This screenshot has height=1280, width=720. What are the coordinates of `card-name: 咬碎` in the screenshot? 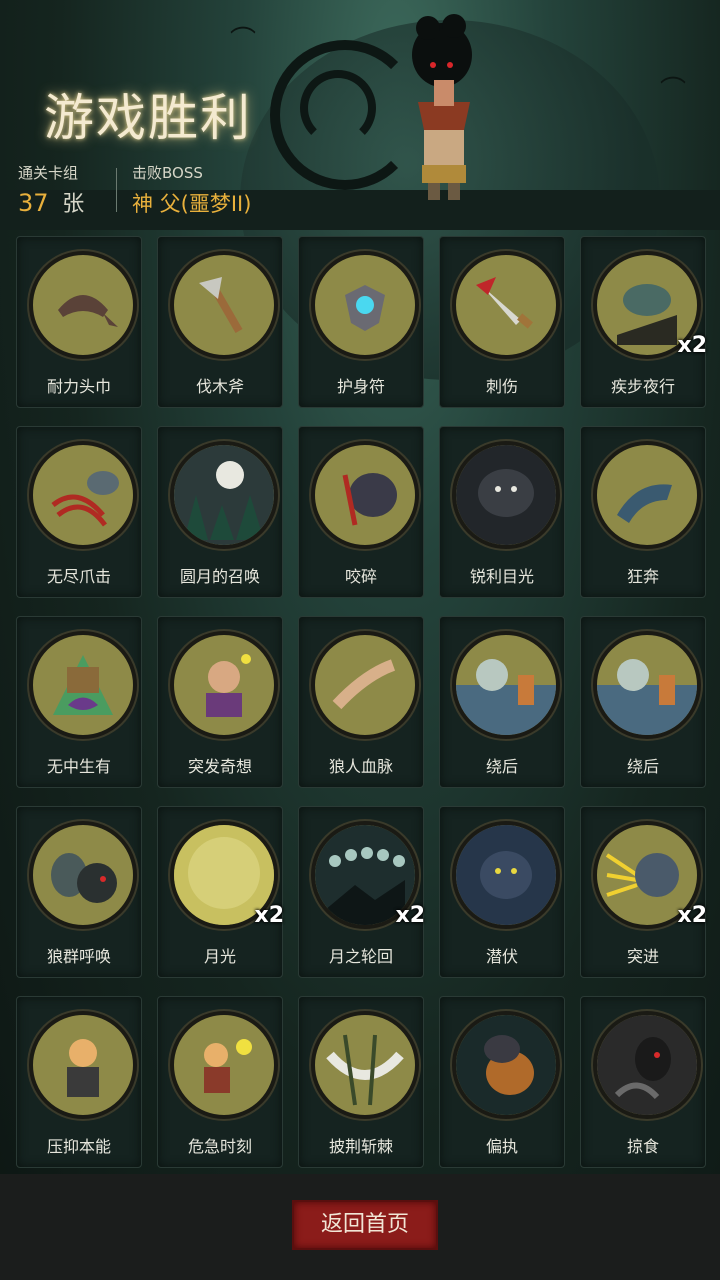 It's located at (360, 576).